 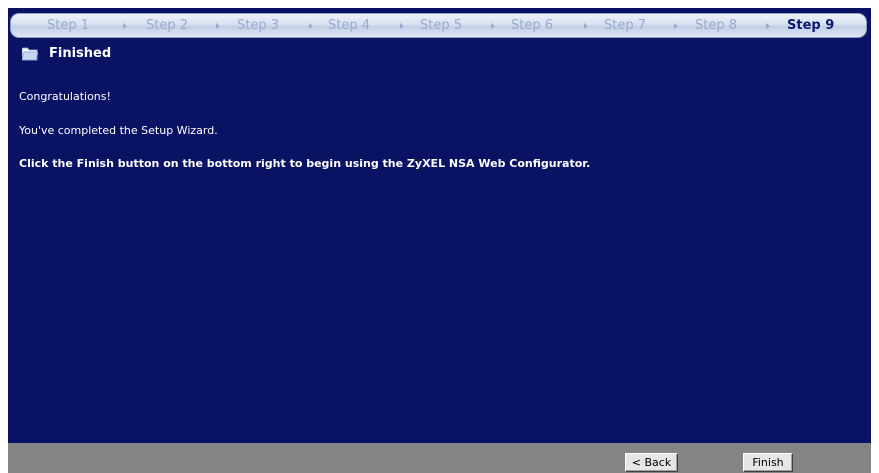 I want to click on footer-bar, so click(x=439, y=458).